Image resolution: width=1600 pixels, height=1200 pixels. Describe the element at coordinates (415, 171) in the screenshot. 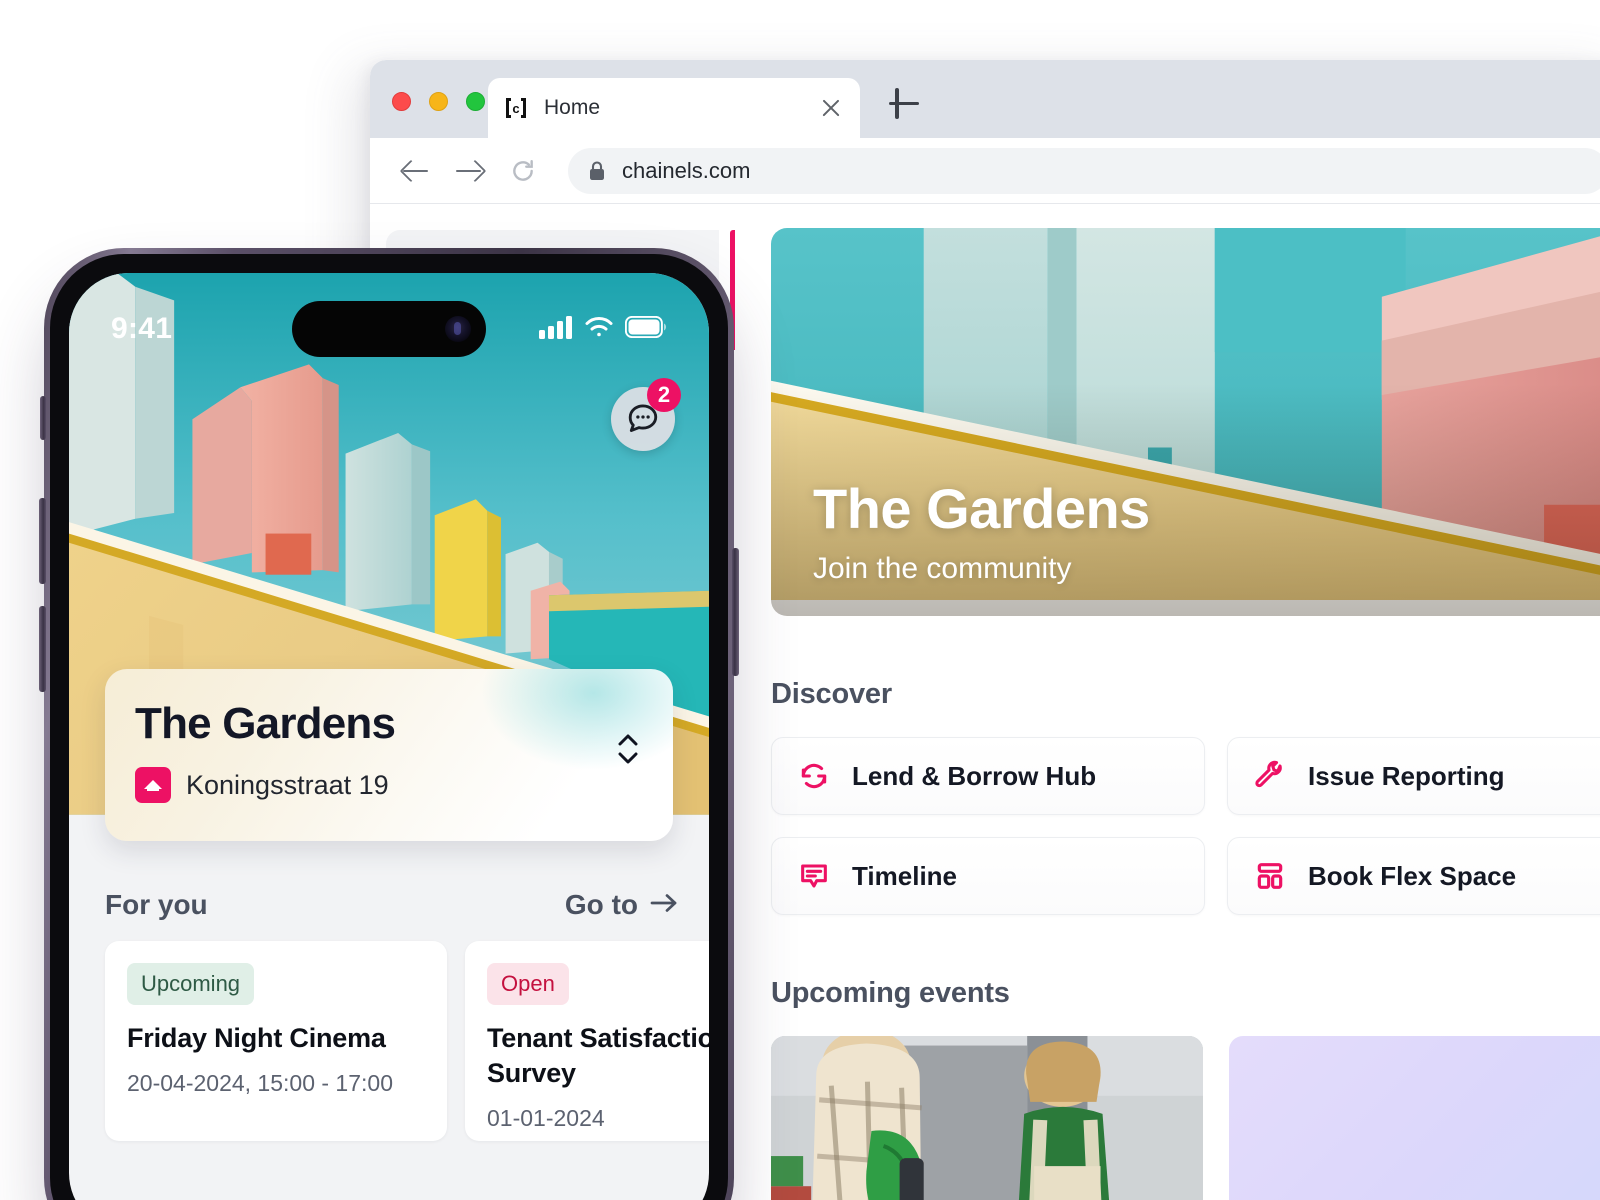

I see `arrow-left-icon` at that location.